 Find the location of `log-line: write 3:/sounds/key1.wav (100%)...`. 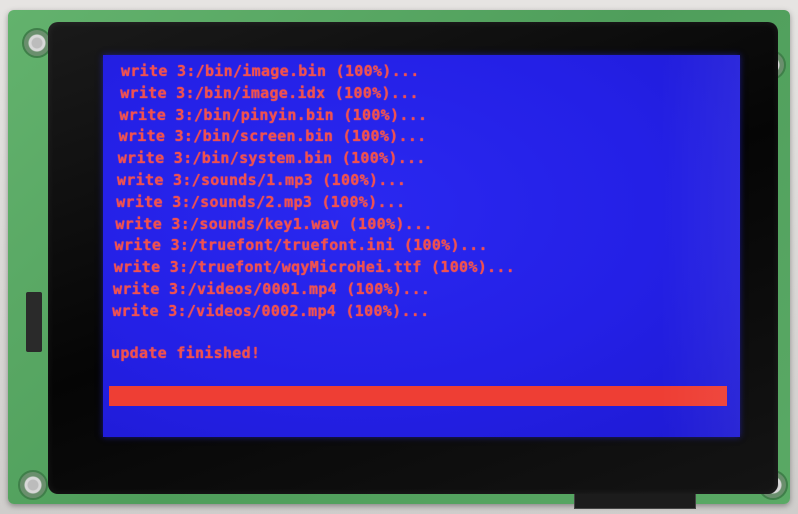

log-line: write 3:/sounds/key1.wav (100%)... is located at coordinates (274, 223).